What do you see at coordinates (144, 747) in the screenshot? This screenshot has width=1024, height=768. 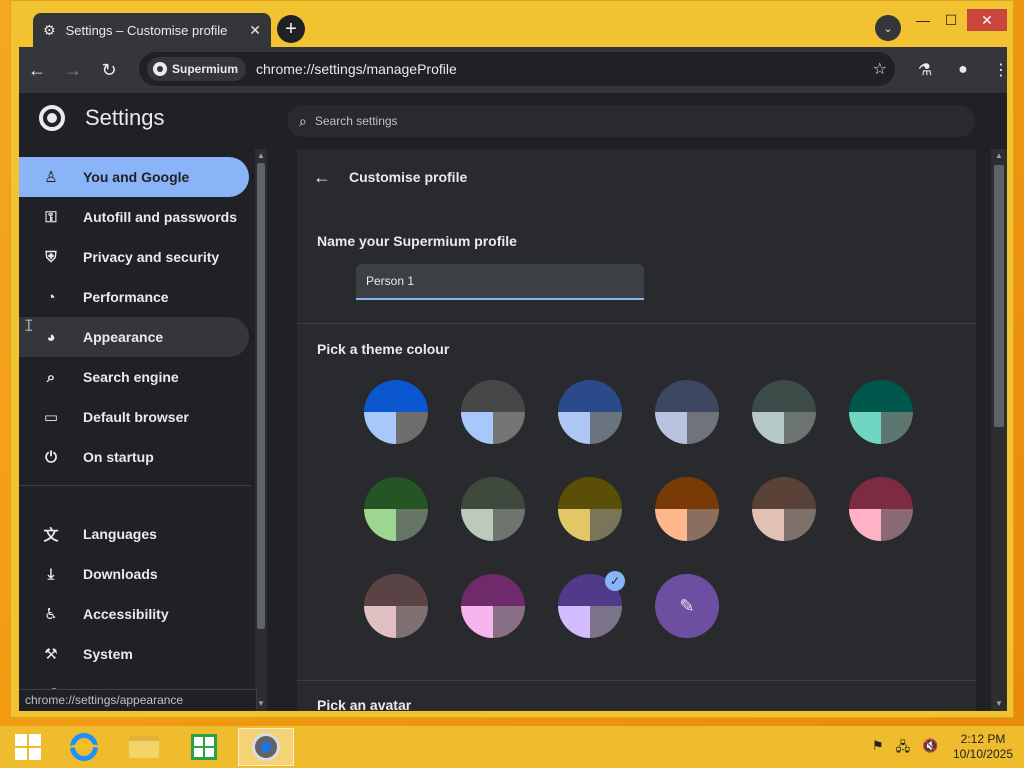 I see `file-explorer-icon` at bounding box center [144, 747].